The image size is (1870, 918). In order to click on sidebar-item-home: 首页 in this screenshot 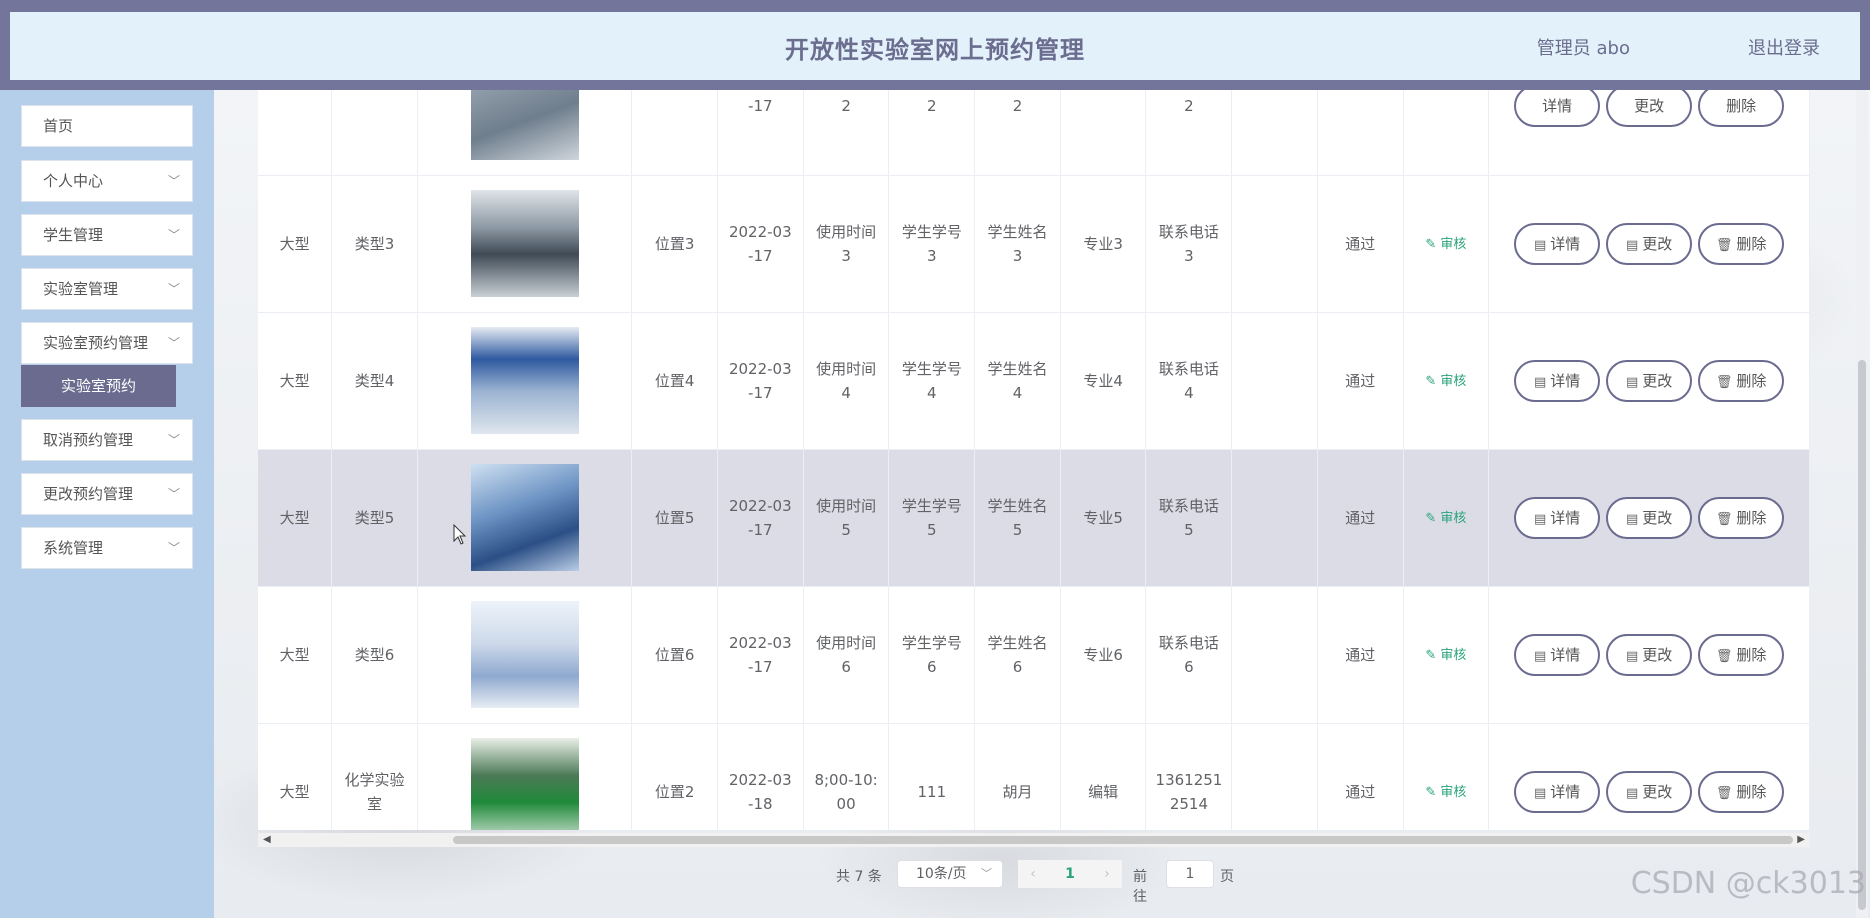, I will do `click(107, 126)`.